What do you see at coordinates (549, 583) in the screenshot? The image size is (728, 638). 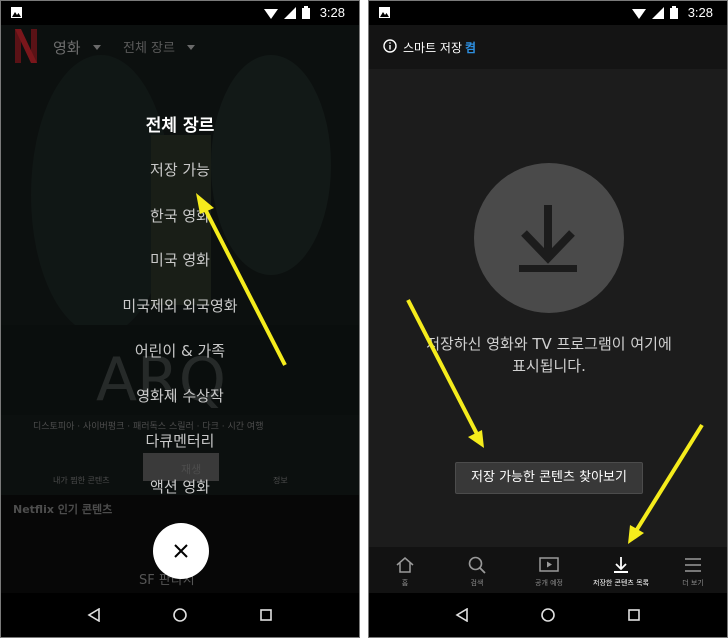 I see `tab-label: 공개 예정` at bounding box center [549, 583].